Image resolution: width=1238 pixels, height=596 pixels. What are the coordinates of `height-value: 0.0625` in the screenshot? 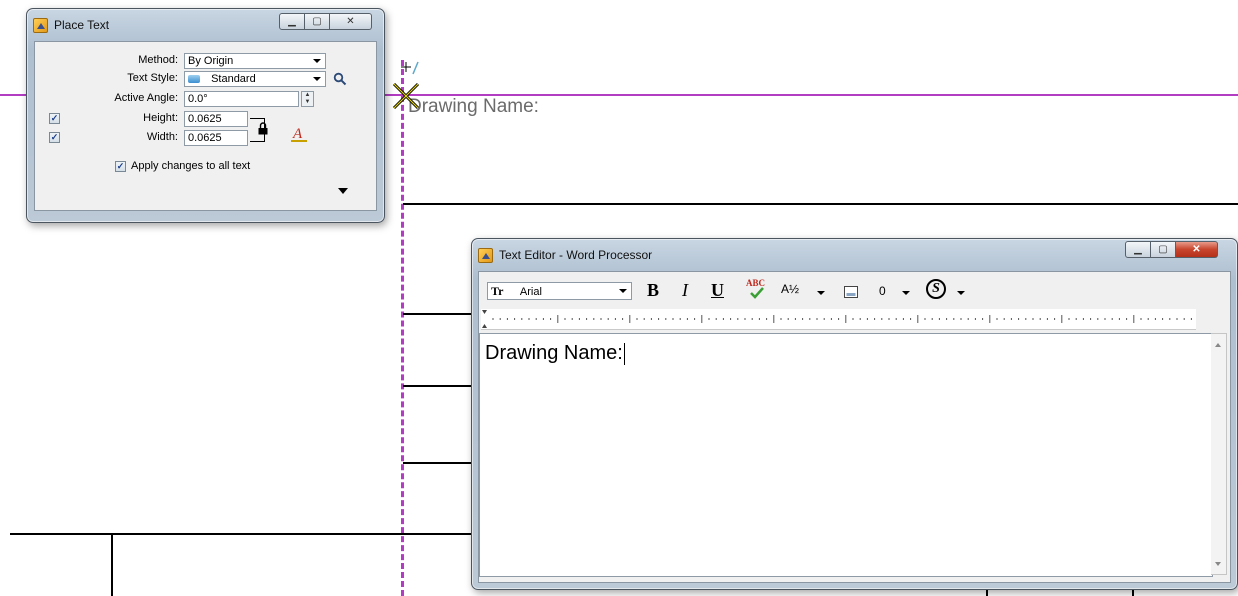 It's located at (205, 119).